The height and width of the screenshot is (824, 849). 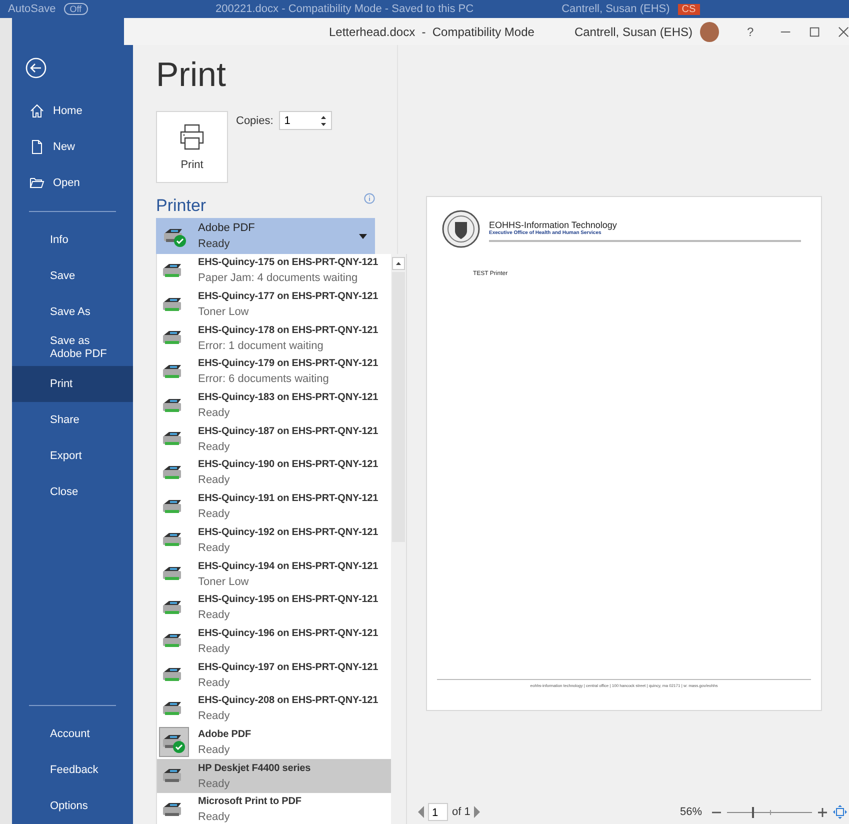 I want to click on page-number-field: 1, so click(x=438, y=812).